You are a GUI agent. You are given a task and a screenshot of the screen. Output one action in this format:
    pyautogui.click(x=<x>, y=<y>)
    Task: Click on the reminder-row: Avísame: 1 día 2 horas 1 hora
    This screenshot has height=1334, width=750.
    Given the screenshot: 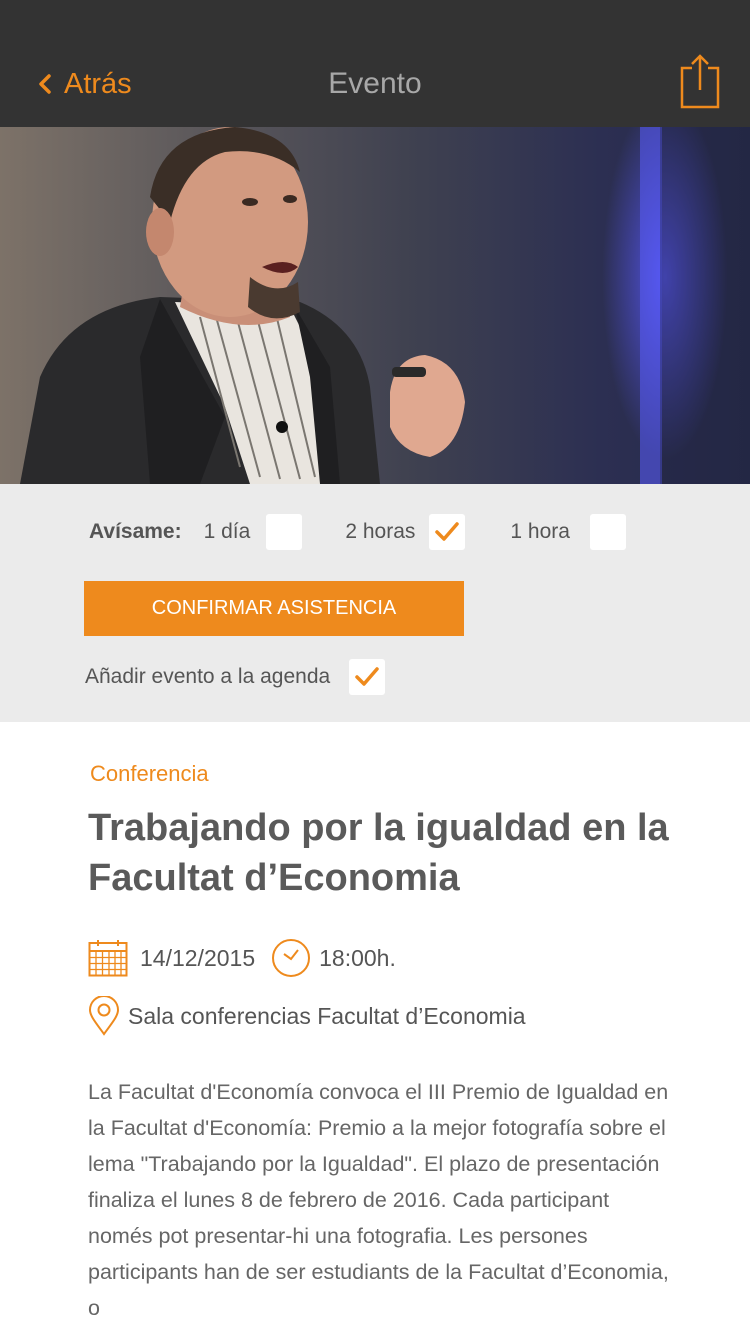 What is the action you would take?
    pyautogui.click(x=357, y=532)
    